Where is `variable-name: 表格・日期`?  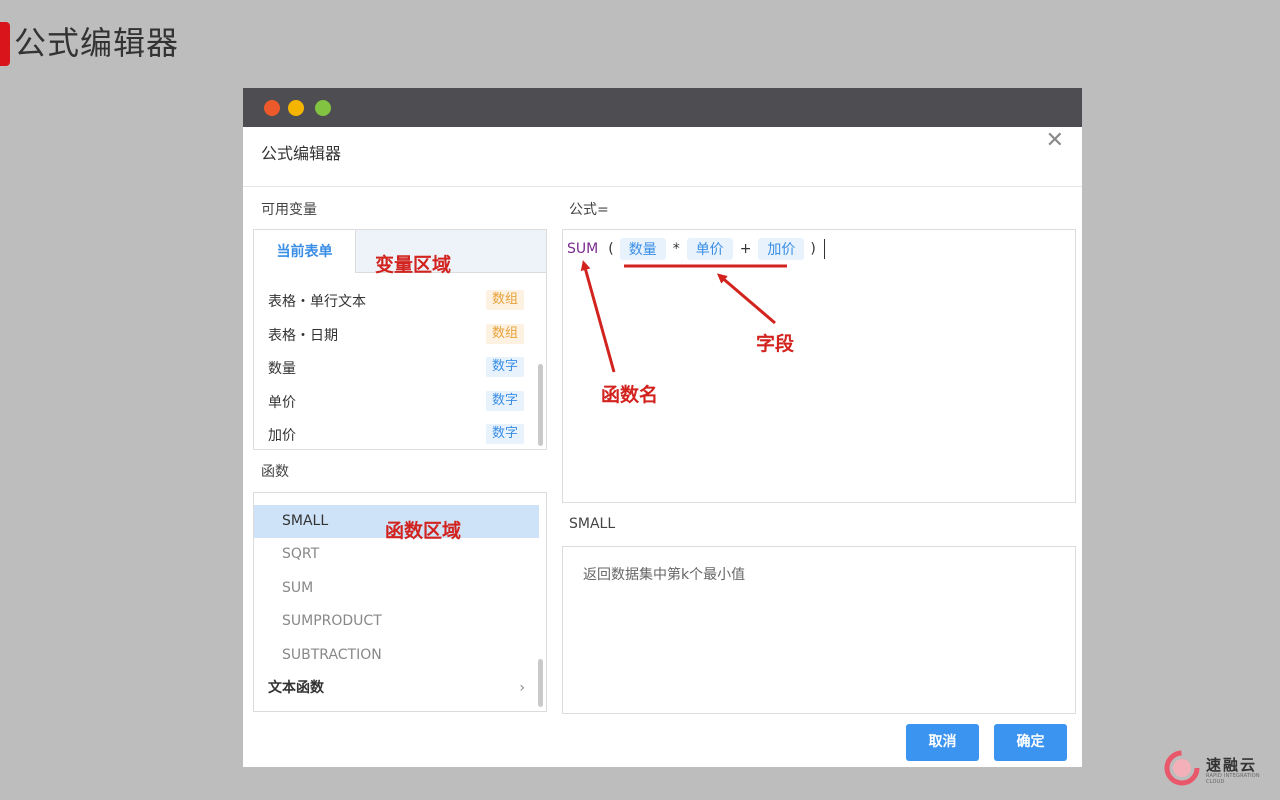 variable-name: 表格・日期 is located at coordinates (303, 336).